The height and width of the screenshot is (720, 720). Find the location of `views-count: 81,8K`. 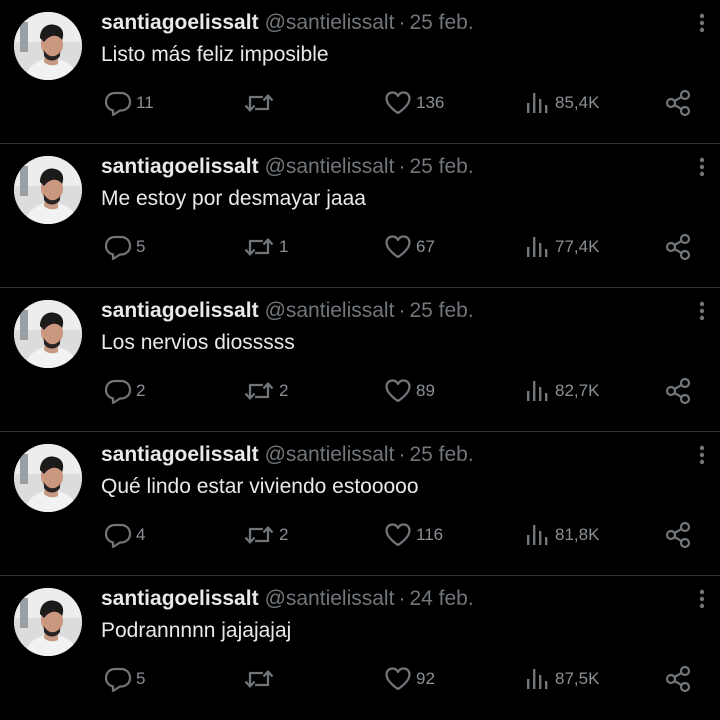

views-count: 81,8K is located at coordinates (577, 534).